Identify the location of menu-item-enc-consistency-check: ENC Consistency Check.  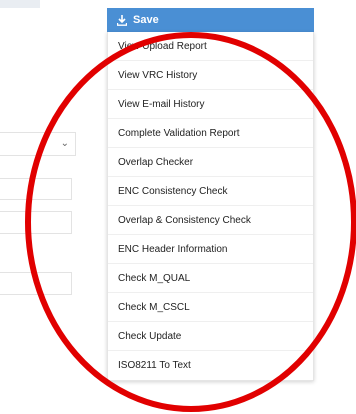
(210, 191).